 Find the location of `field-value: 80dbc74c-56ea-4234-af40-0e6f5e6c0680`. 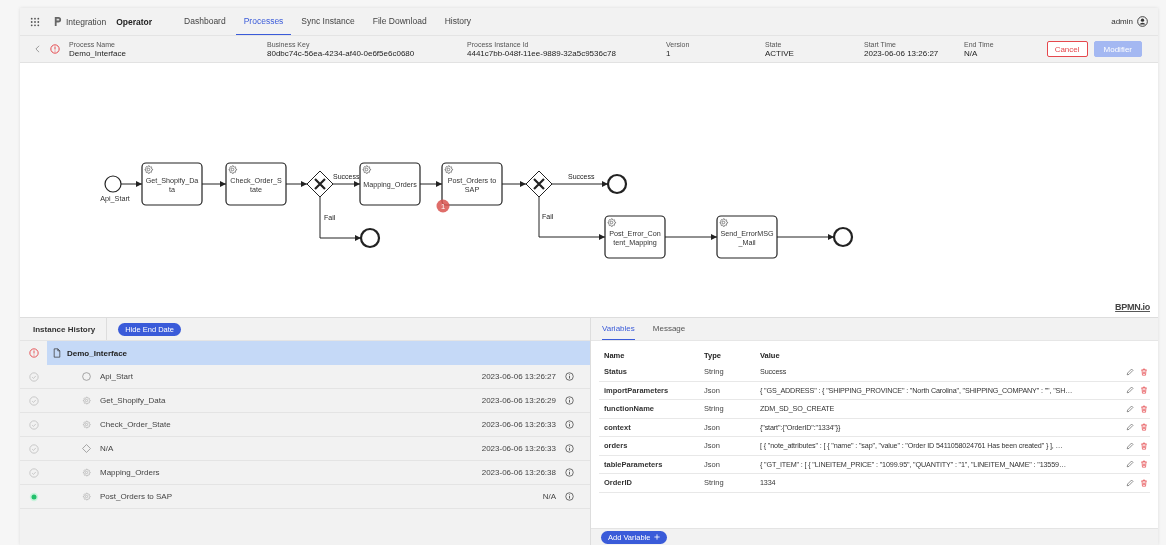

field-value: 80dbc74c-56ea-4234-af40-0e6f5e6c0680 is located at coordinates (341, 53).